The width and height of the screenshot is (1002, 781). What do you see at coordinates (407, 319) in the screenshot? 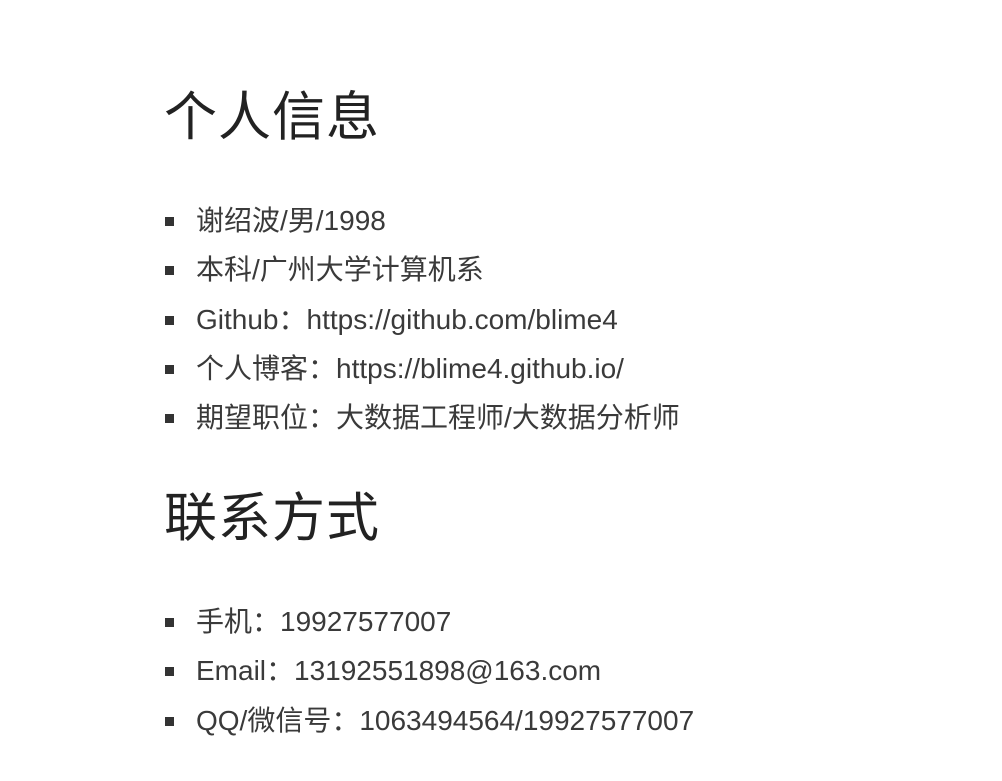
I see `list-item-text: Github：https://github.com/blime4` at bounding box center [407, 319].